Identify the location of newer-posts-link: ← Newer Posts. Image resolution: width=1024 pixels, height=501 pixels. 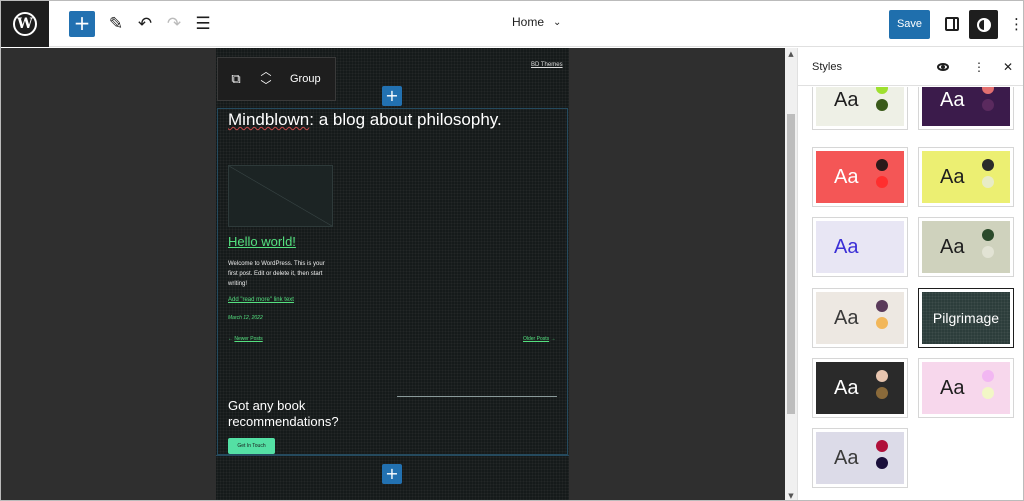
(245, 339).